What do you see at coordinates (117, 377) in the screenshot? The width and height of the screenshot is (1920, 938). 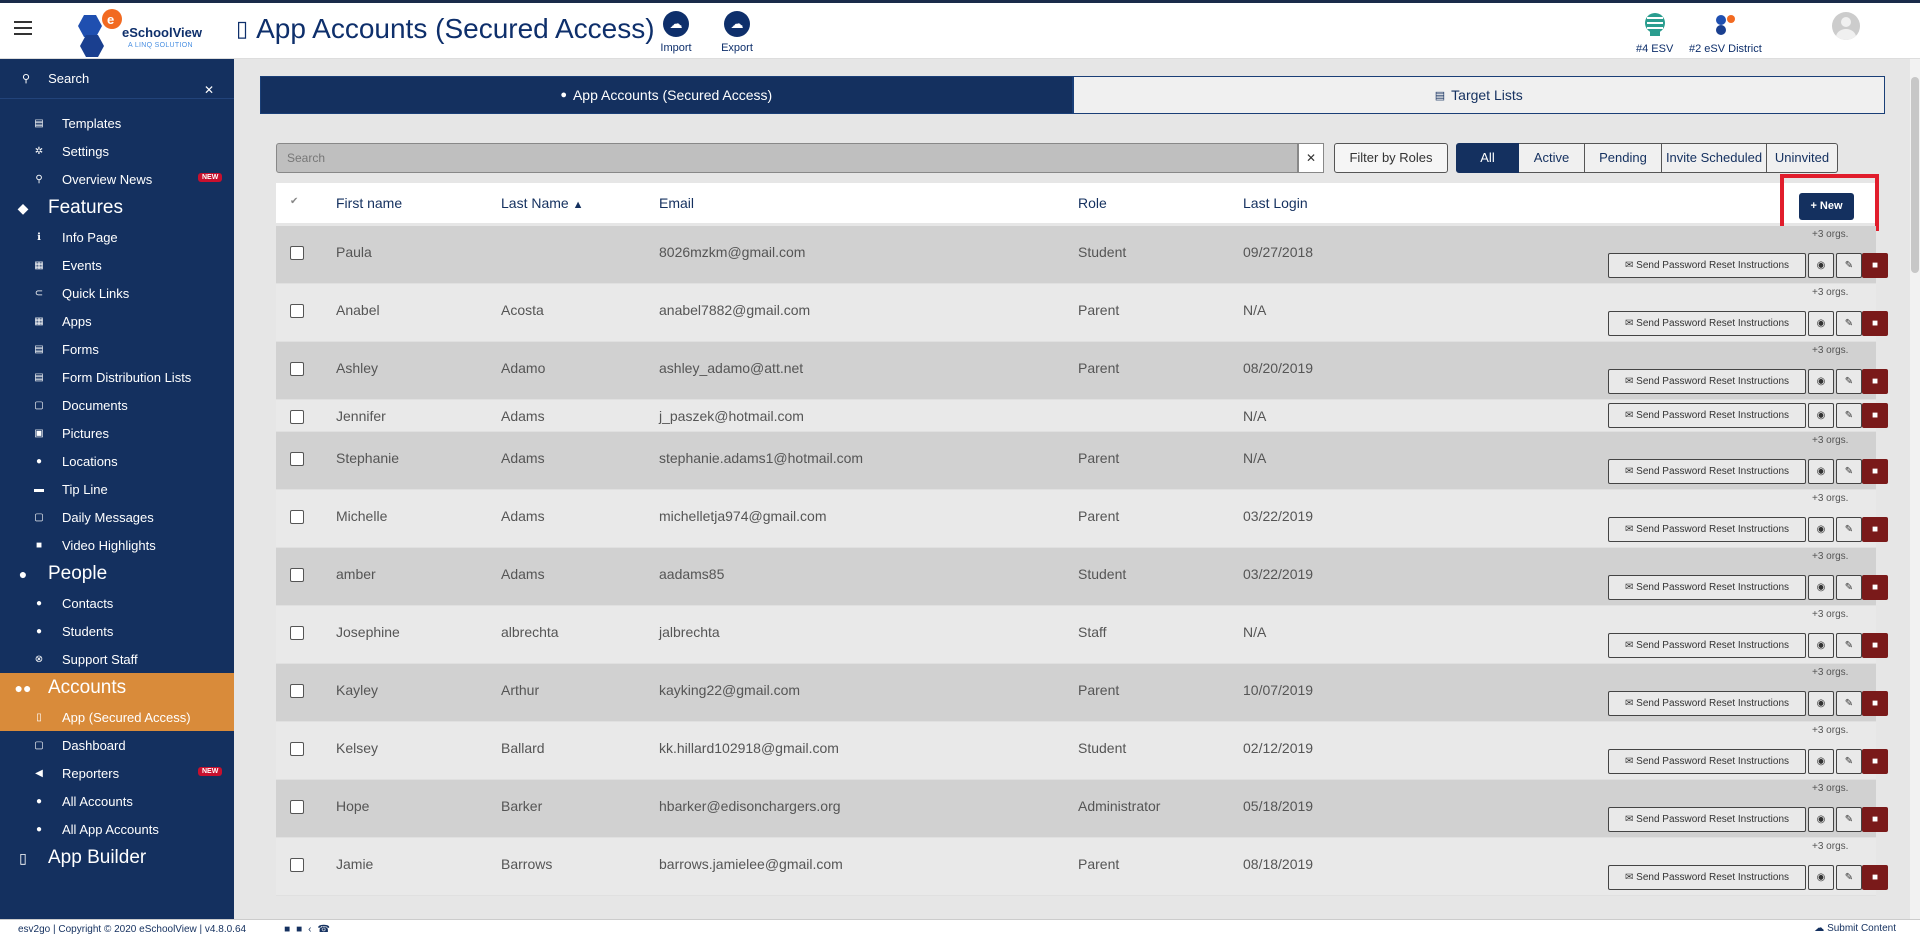 I see `sidebar-item-form-distribution-lists: ▤ Form Distribution Lists` at bounding box center [117, 377].